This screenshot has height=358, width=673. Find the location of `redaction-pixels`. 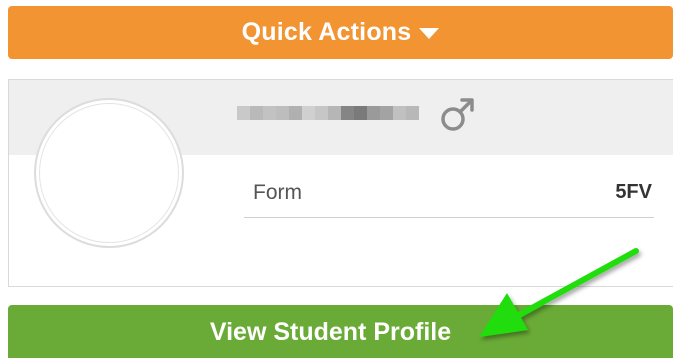

redaction-pixels is located at coordinates (328, 113).